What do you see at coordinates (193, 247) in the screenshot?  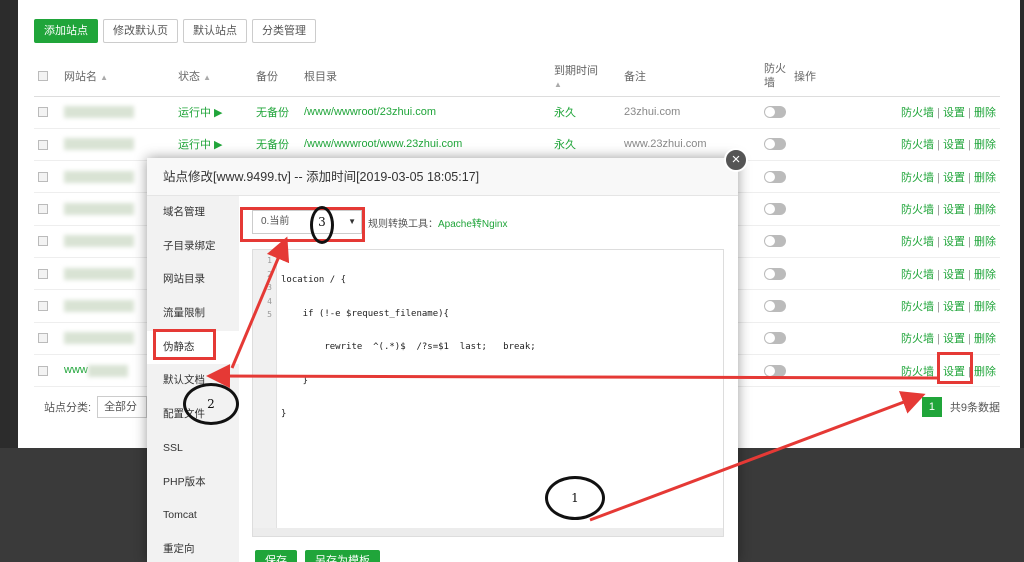 I see `side-item-subdir: 子目录绑定` at bounding box center [193, 247].